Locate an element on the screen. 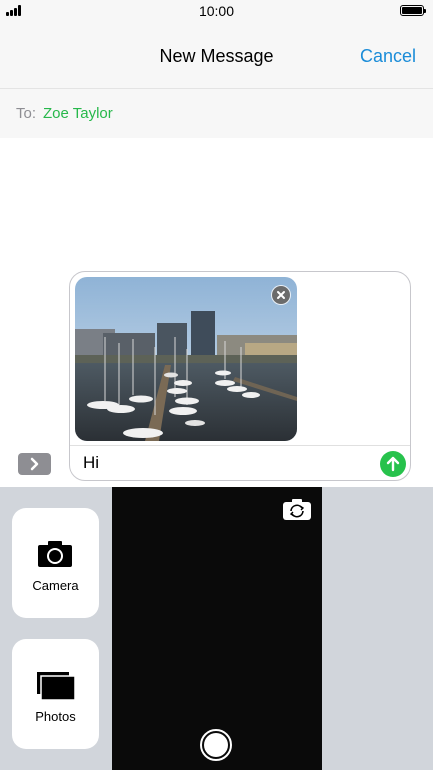 The height and width of the screenshot is (770, 433). to-label: To: is located at coordinates (26, 113).